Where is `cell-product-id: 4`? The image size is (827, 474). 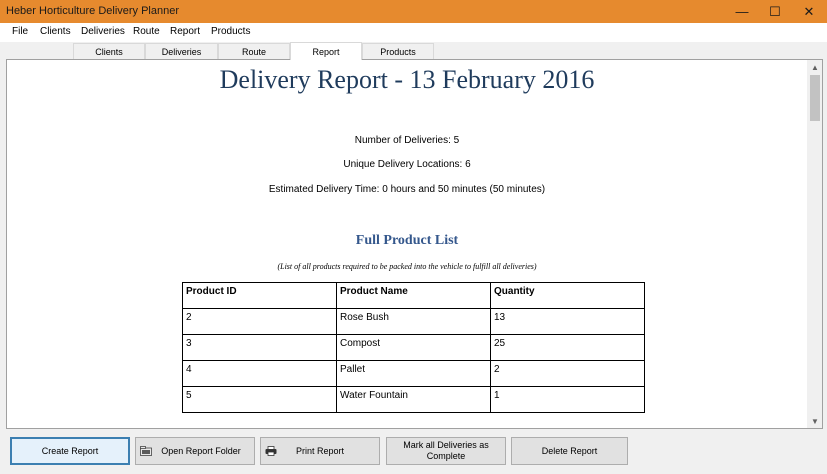 cell-product-id: 4 is located at coordinates (259, 373).